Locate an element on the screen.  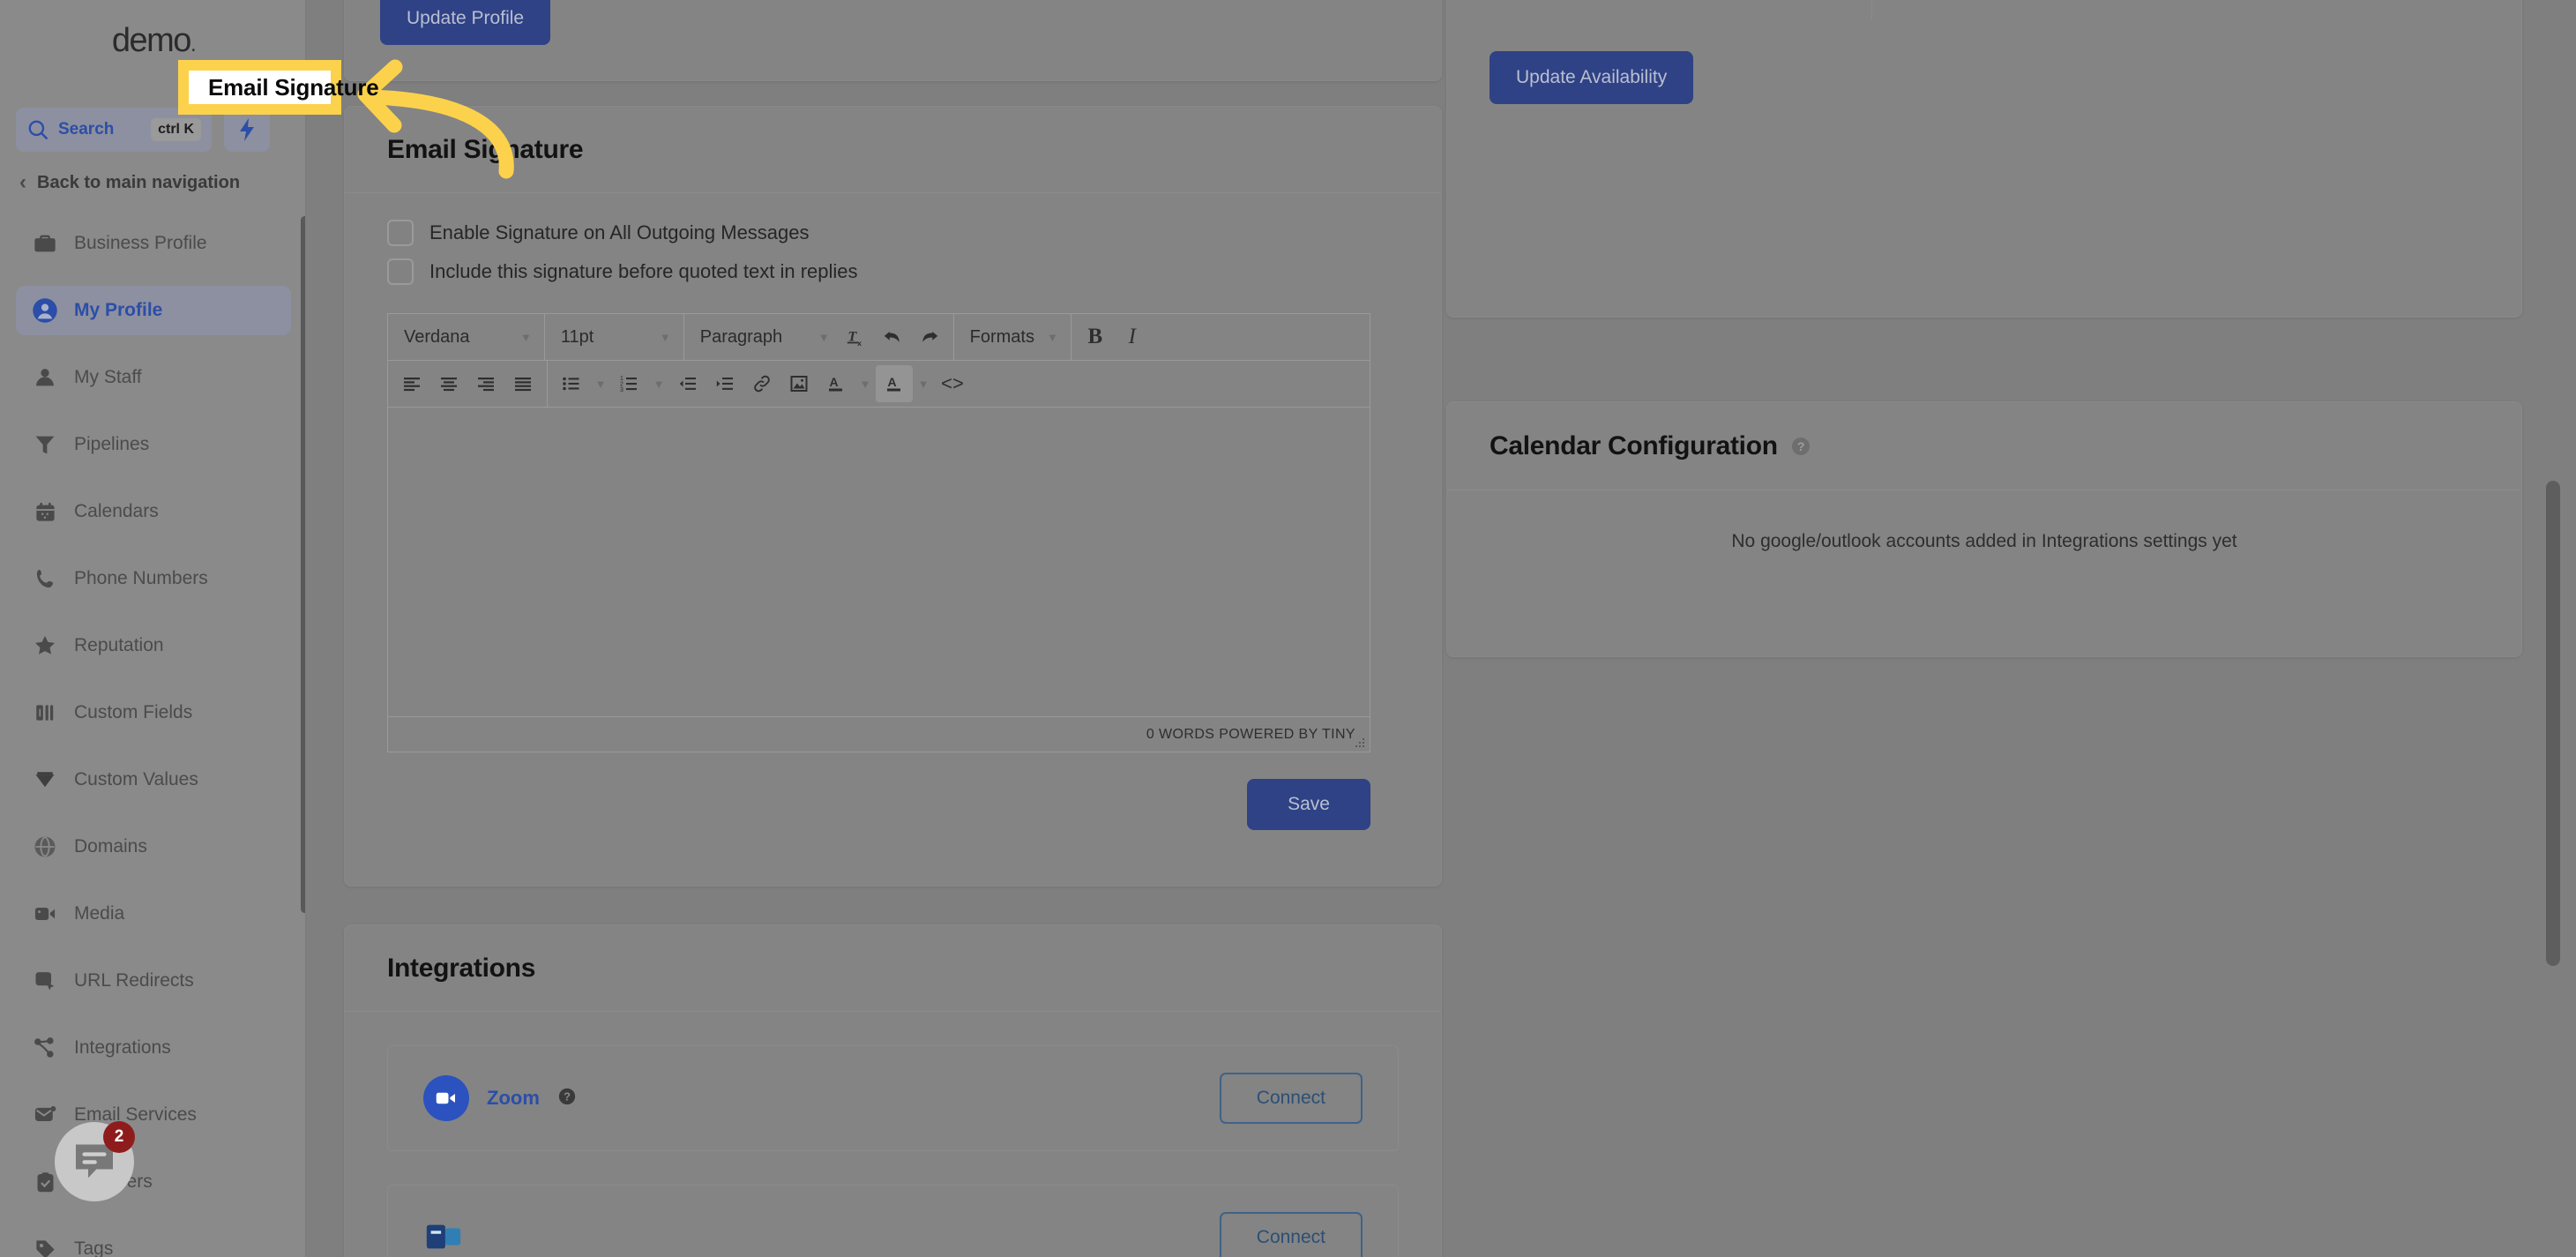
sidebar-scrollbar is located at coordinates (303, 565).